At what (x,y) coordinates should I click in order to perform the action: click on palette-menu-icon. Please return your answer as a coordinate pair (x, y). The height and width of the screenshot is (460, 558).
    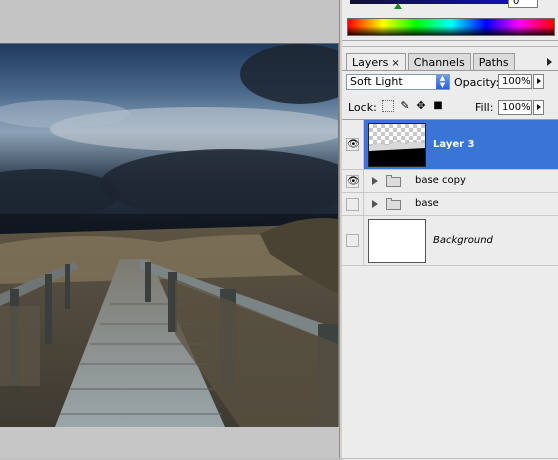
    Looking at the image, I should click on (549, 62).